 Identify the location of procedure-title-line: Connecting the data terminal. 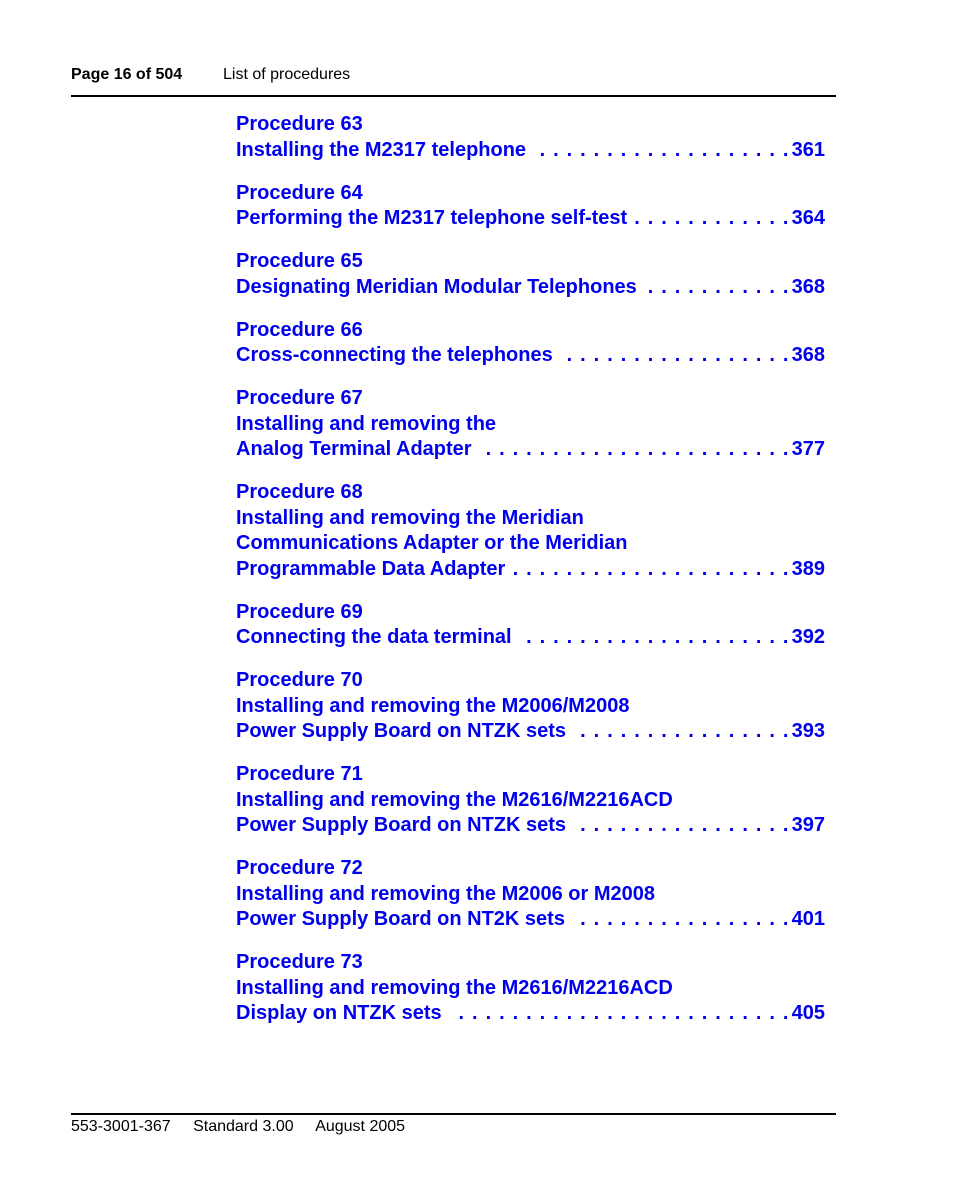
(374, 638).